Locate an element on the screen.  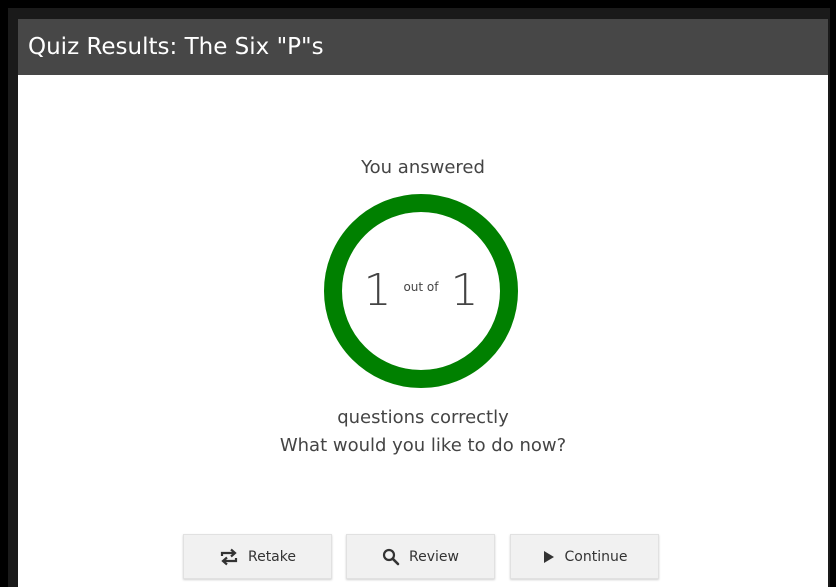
retake-button: Retake is located at coordinates (257, 556).